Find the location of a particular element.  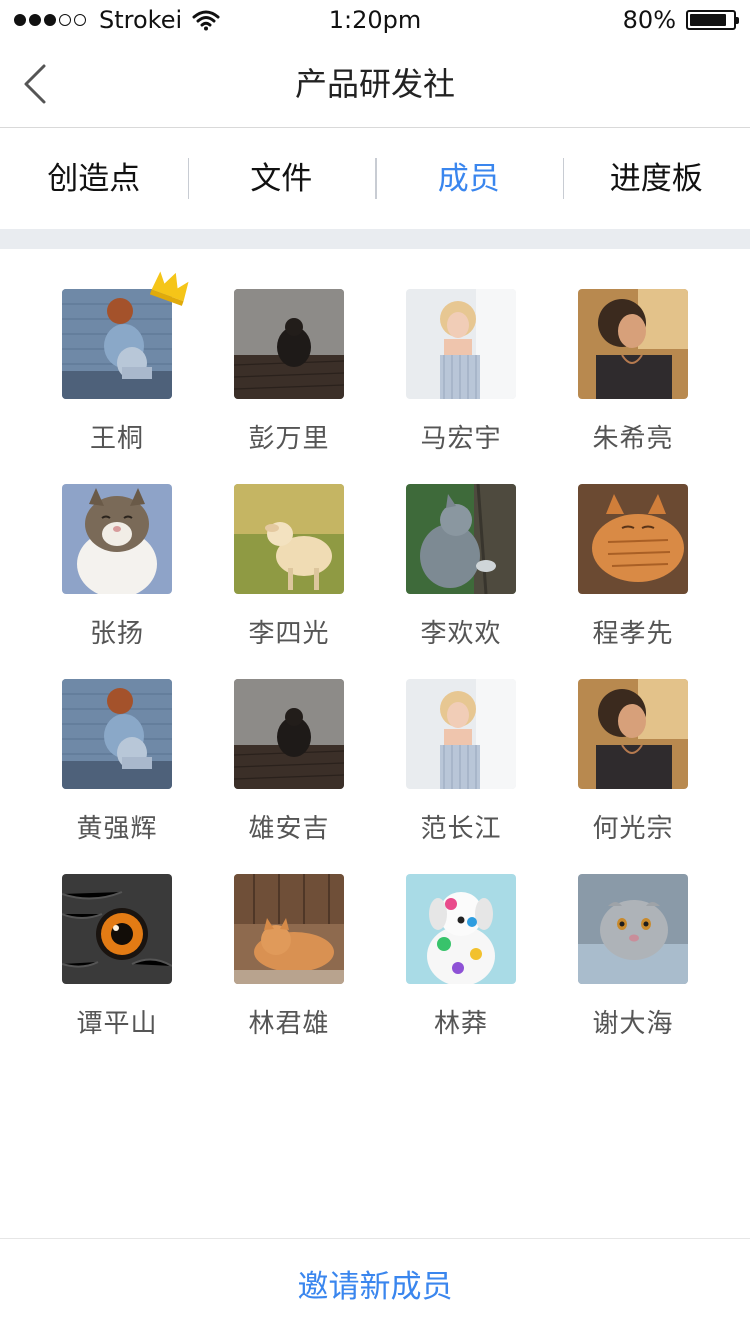

page-title: 产品研发社 is located at coordinates (374, 84).